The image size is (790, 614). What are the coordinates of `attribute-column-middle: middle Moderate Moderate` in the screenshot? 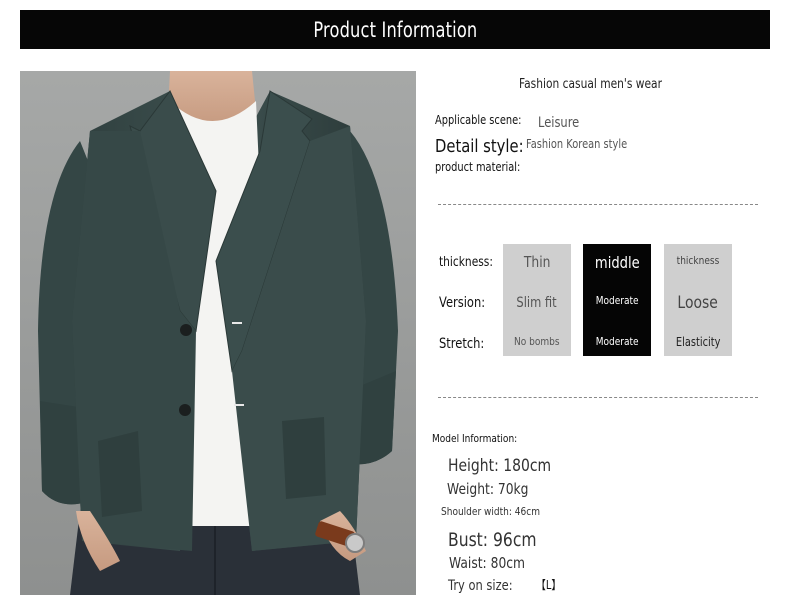 It's located at (617, 300).